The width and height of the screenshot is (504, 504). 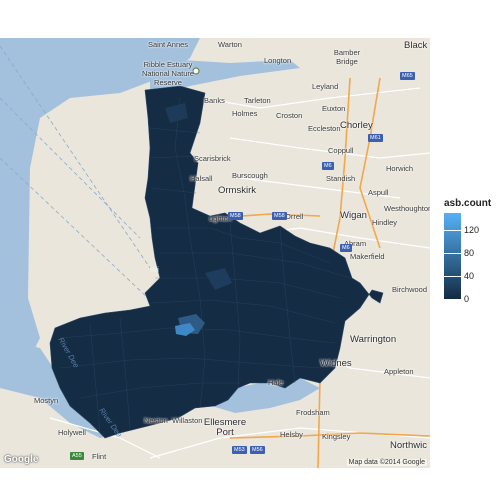 What do you see at coordinates (21, 459) in the screenshot?
I see `google-logo: Google` at bounding box center [21, 459].